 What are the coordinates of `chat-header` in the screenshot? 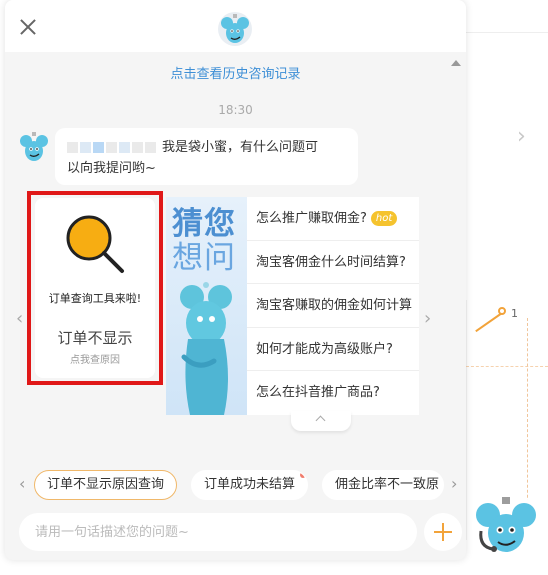 It's located at (235, 26).